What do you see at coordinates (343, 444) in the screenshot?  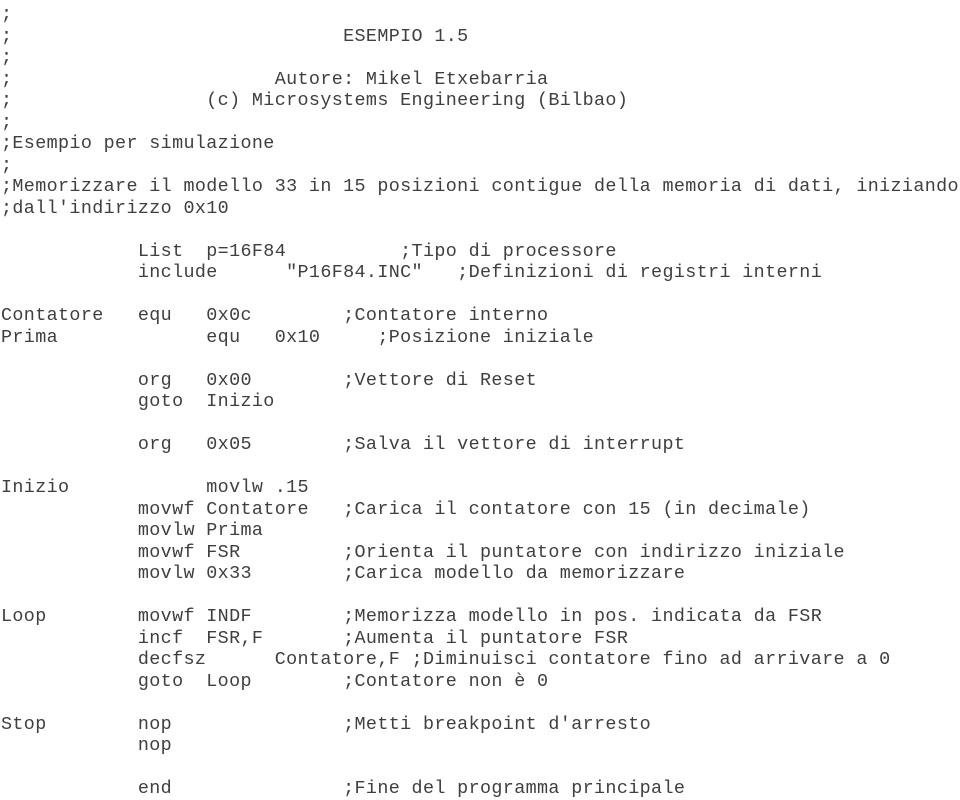 I see `code-line: org 0x05 ;Salva il vettore di interrupt` at bounding box center [343, 444].